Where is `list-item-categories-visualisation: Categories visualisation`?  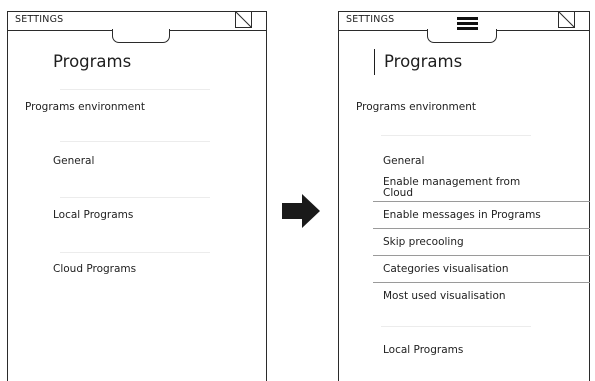
list-item-categories-visualisation: Categories visualisation is located at coordinates (445, 269).